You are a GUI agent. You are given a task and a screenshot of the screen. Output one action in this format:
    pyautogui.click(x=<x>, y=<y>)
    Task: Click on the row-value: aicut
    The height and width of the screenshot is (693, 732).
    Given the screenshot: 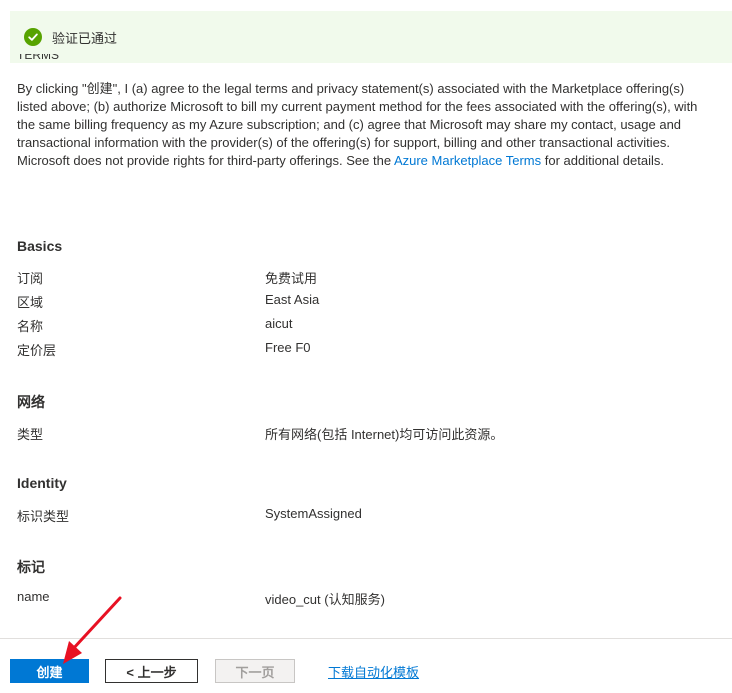 What is the action you would take?
    pyautogui.click(x=279, y=323)
    